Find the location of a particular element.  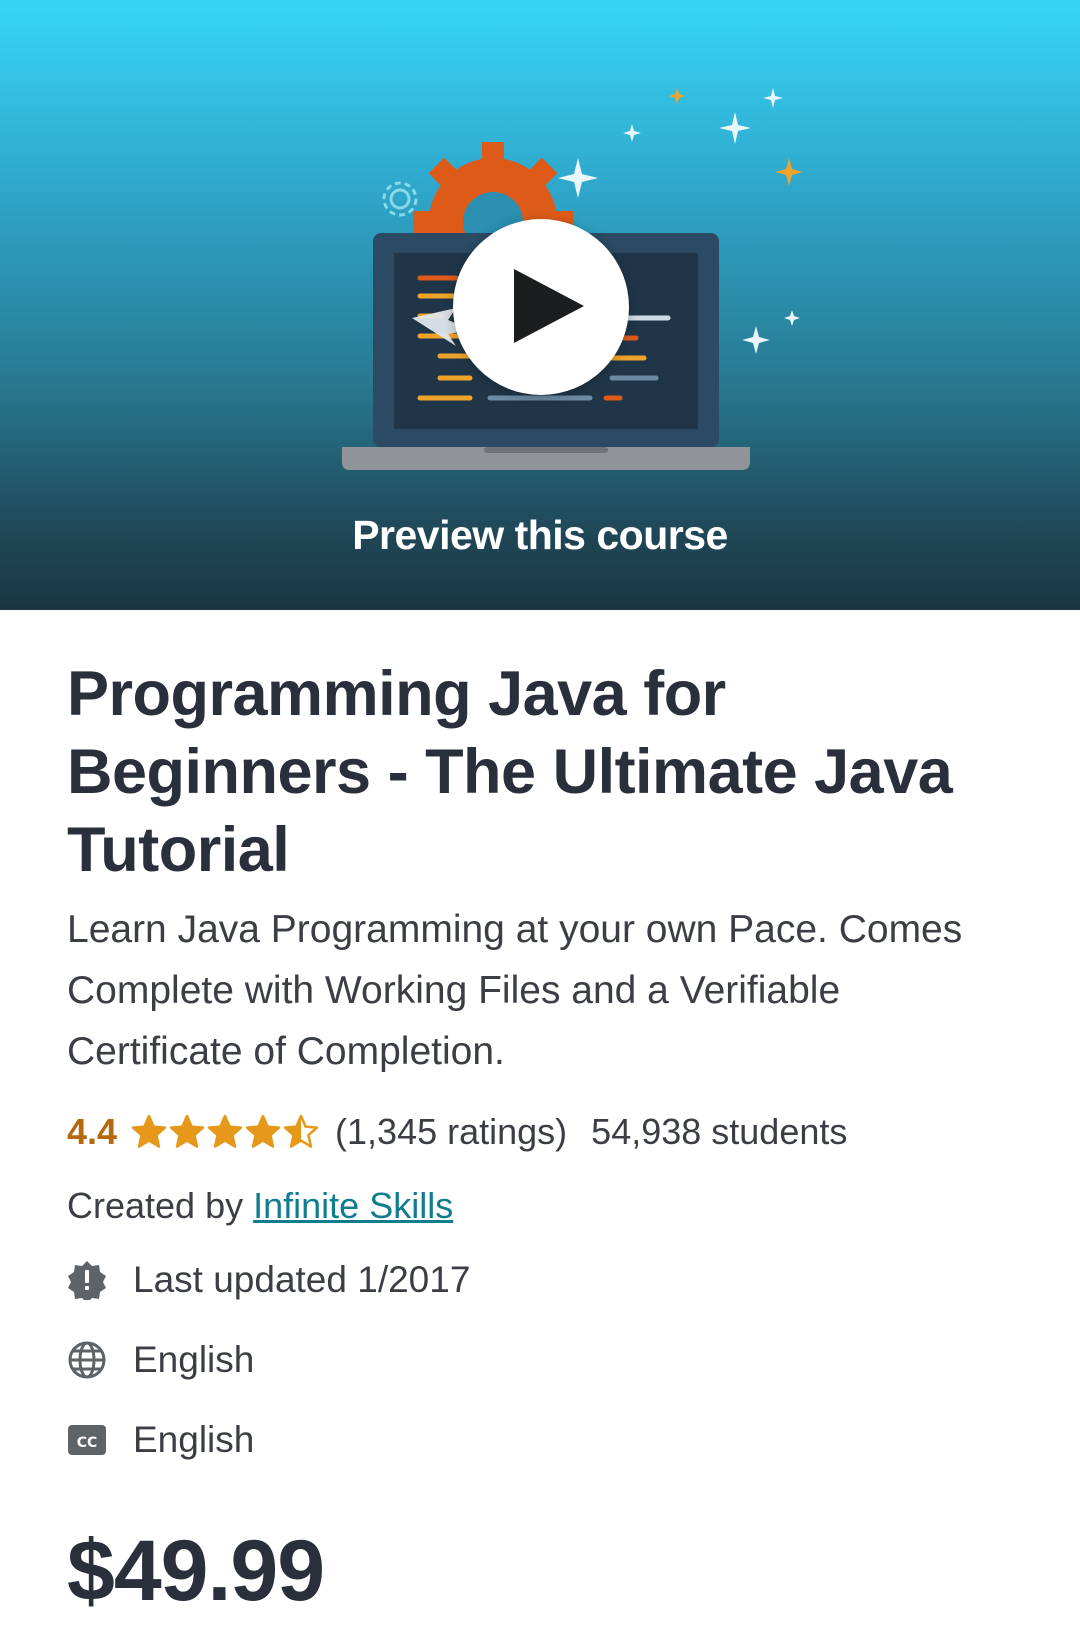

captions-text: English is located at coordinates (194, 1439).